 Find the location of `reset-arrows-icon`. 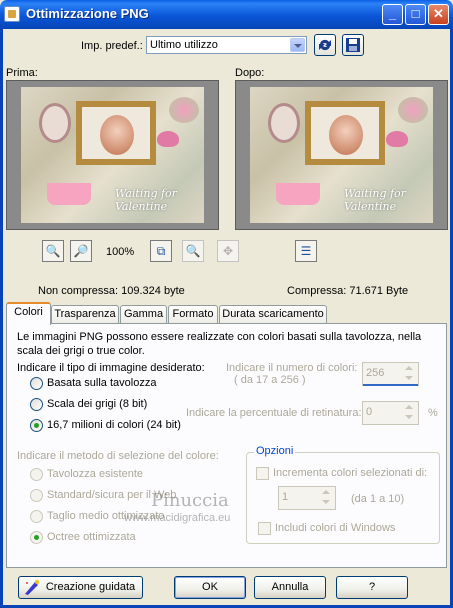

reset-arrows-icon is located at coordinates (325, 45).